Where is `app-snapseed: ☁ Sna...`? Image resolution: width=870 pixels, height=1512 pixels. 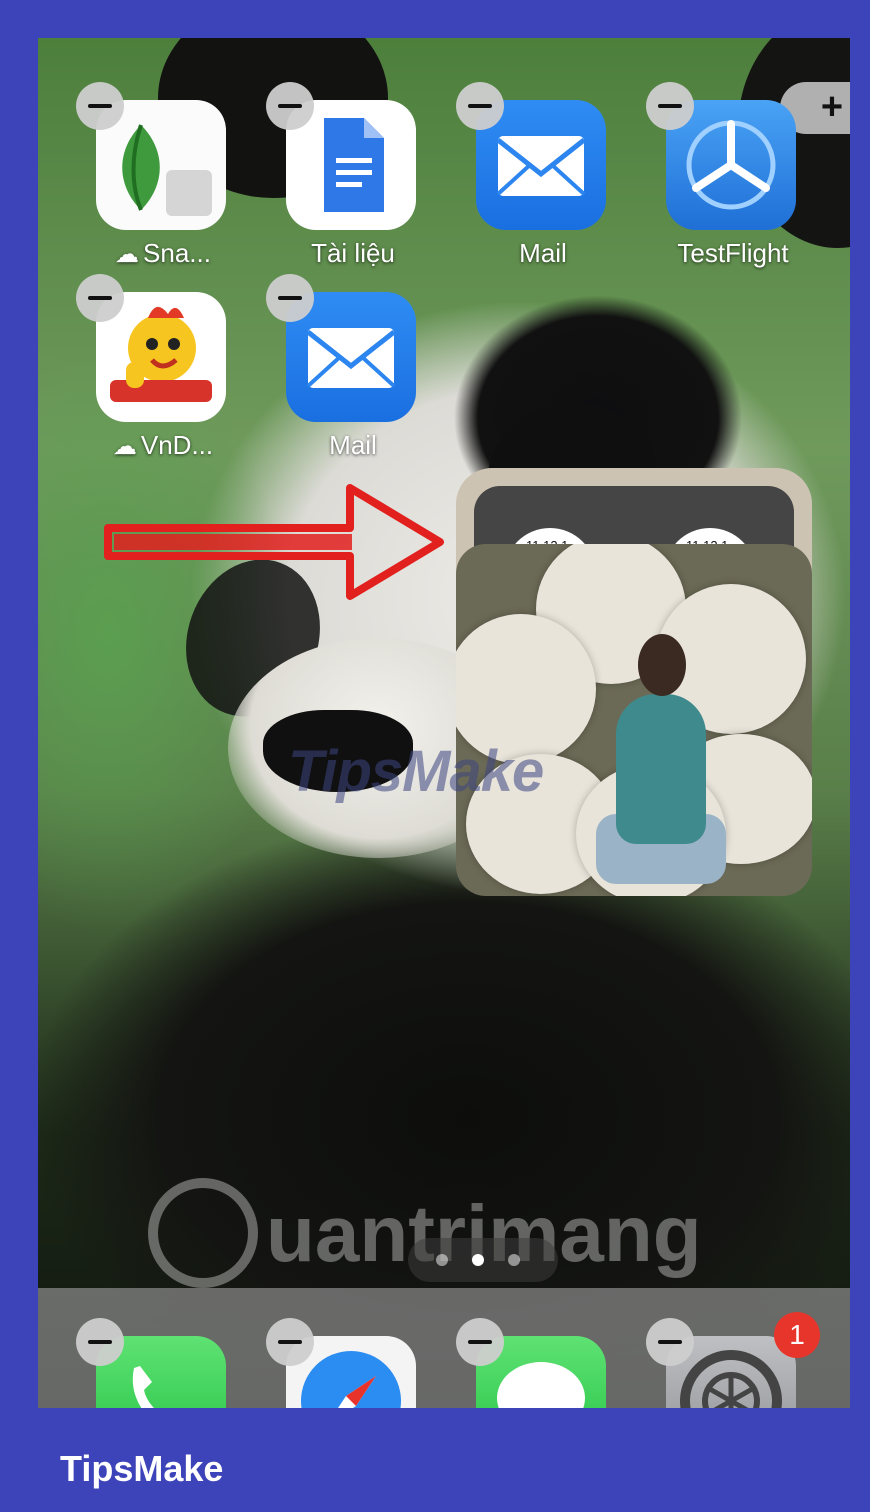
app-snapseed: ☁ Sna... is located at coordinates (133, 153).